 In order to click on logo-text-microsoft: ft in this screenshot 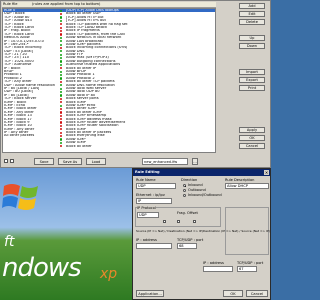, I will do `click(9, 242)`.